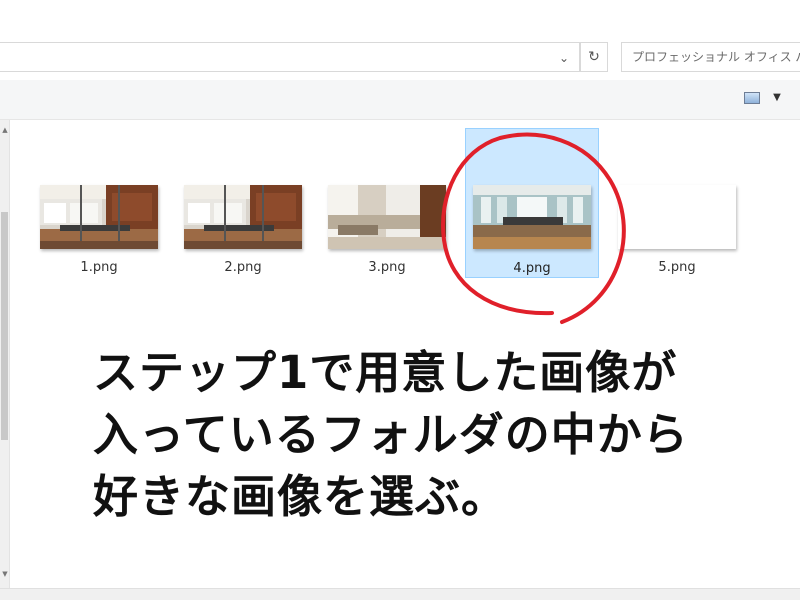 The width and height of the screenshot is (800, 600). Describe the element at coordinates (290, 57) in the screenshot. I see `address-bar` at that location.